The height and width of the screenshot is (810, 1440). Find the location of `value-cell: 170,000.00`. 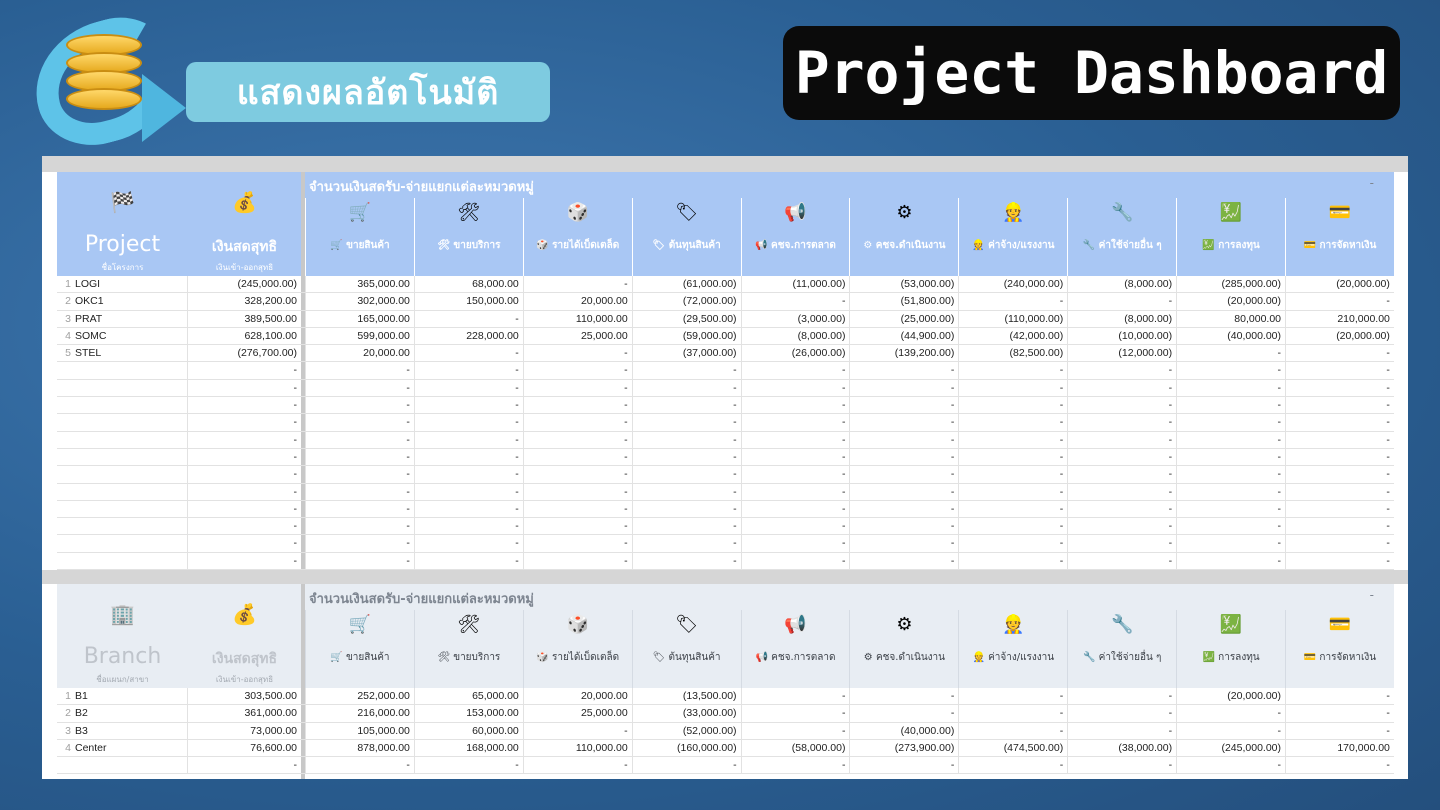

value-cell: 170,000.00 is located at coordinates (1339, 748).